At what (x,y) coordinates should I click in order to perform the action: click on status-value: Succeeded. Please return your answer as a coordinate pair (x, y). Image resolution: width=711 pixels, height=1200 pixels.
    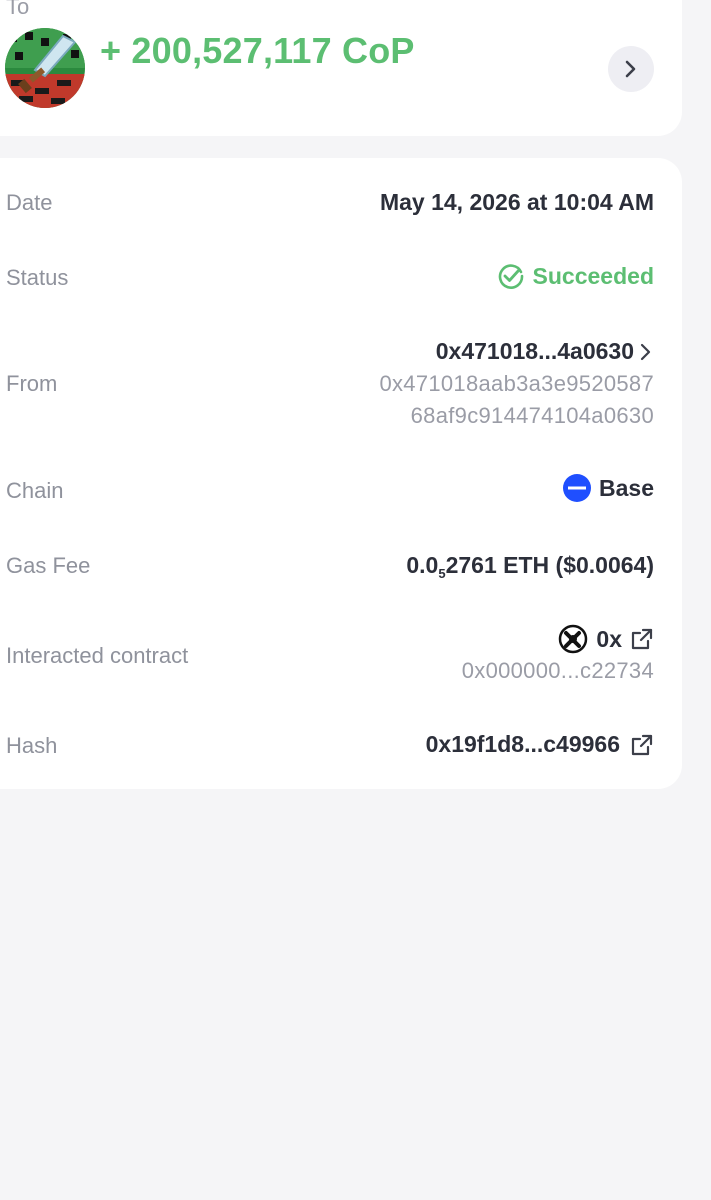
    Looking at the image, I should click on (593, 275).